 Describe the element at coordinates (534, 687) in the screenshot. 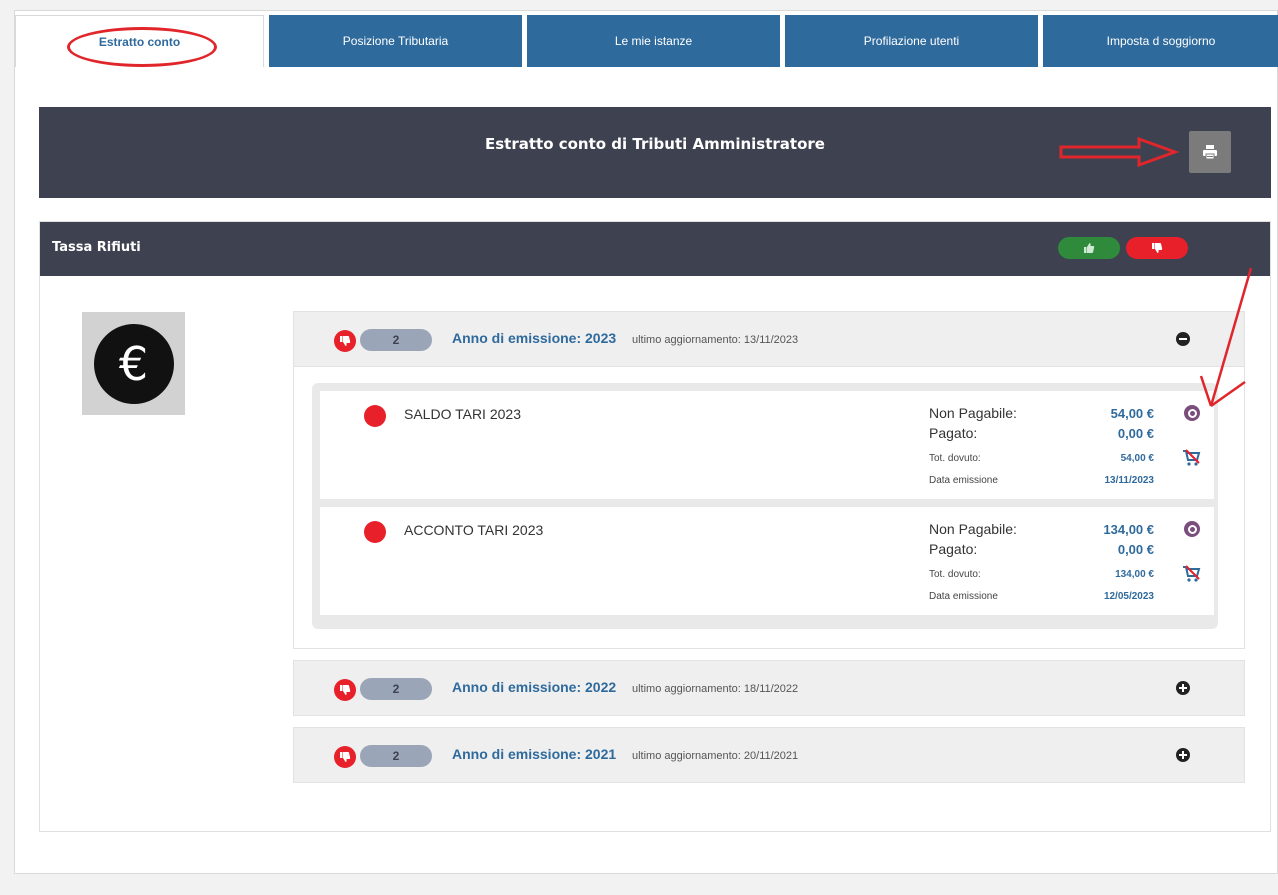

I see `year-label: Anno di emissione: 2022` at that location.